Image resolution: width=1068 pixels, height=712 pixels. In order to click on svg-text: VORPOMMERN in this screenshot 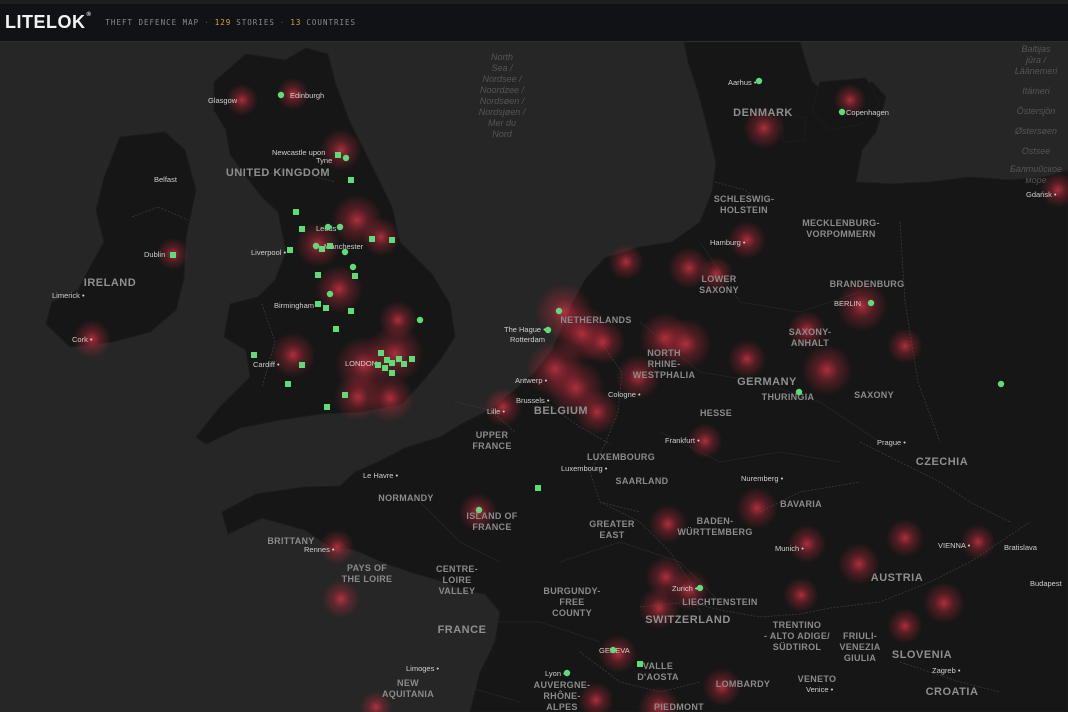, I will do `click(841, 234)`.